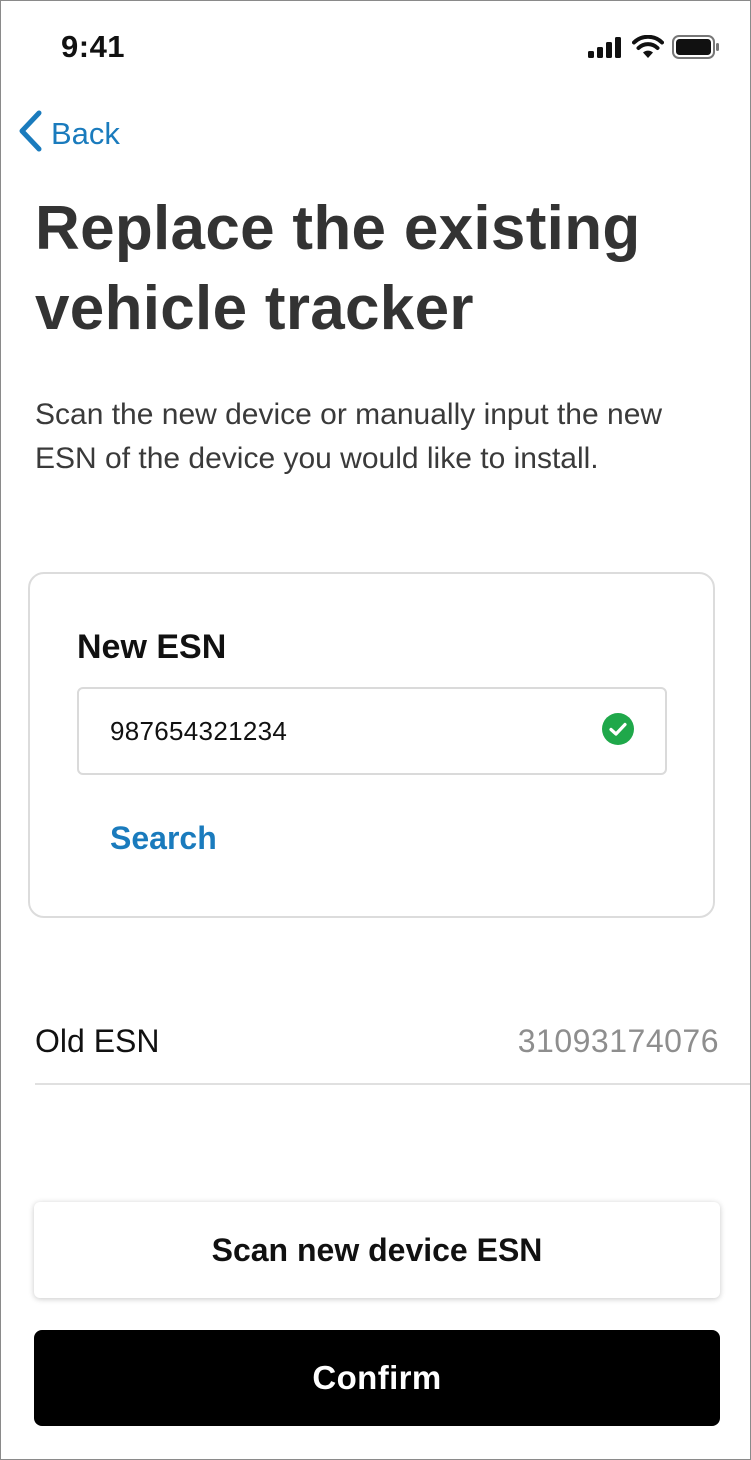 This screenshot has height=1460, width=751. Describe the element at coordinates (93, 46) in the screenshot. I see `status-time: 9:41` at that location.